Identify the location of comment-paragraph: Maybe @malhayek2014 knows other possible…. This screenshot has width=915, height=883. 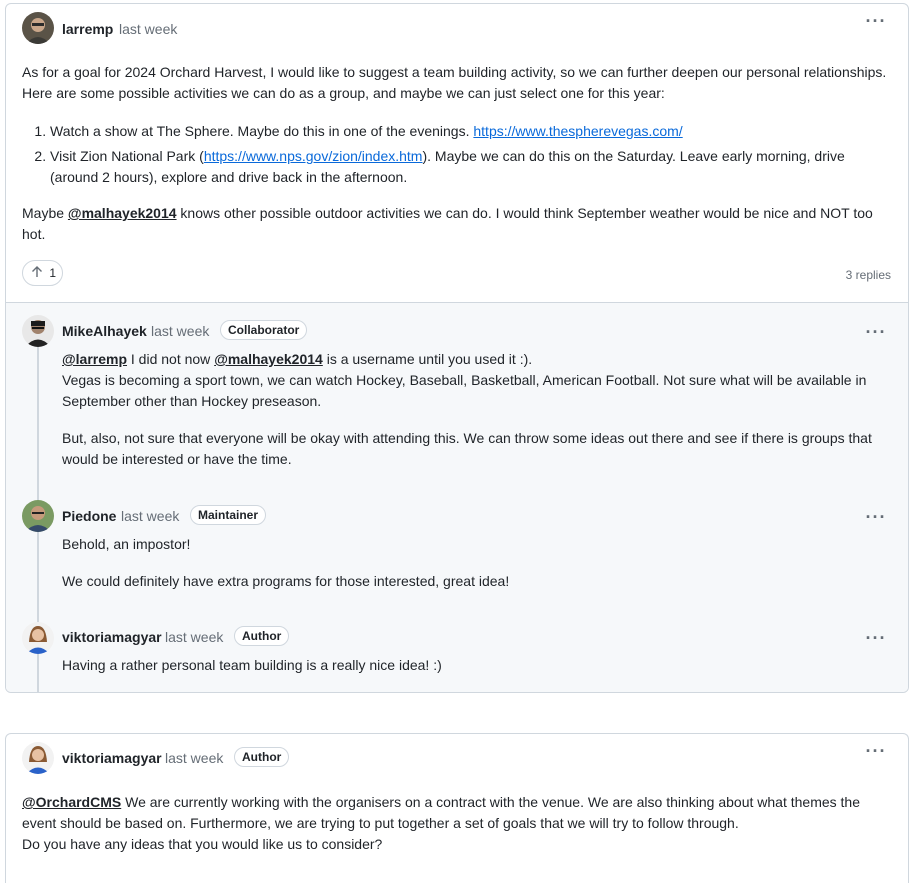
(457, 224).